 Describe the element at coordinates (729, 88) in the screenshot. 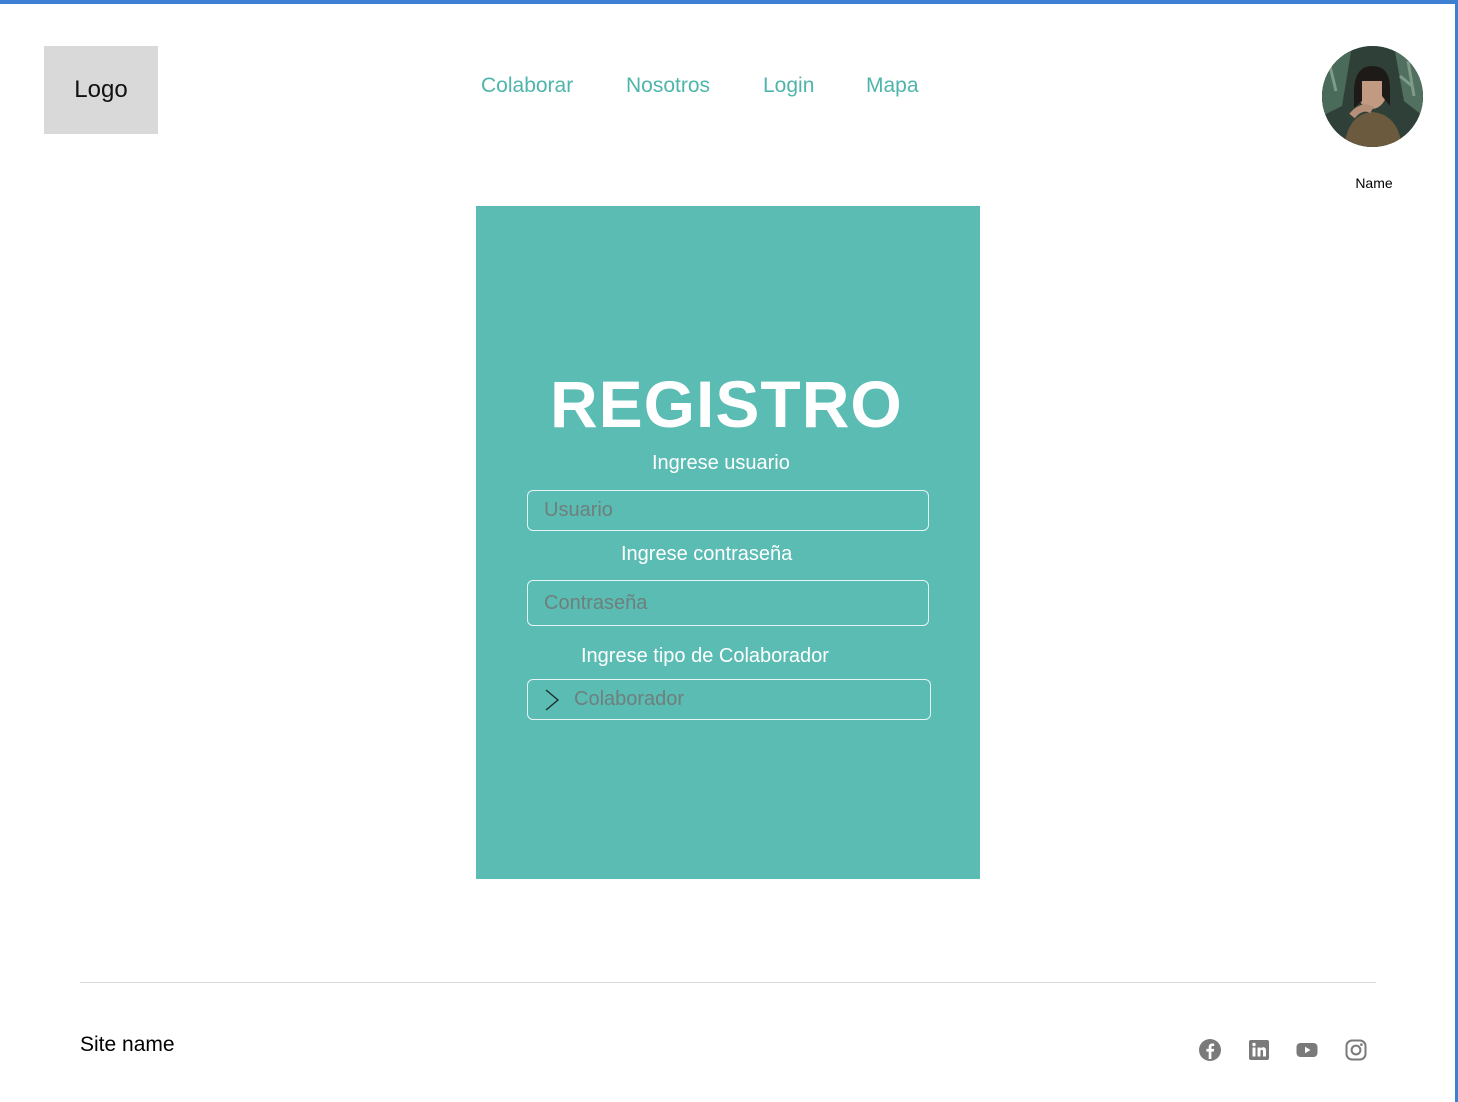

I see `main-nav: Colaborar Nosotros Login Mapa` at that location.